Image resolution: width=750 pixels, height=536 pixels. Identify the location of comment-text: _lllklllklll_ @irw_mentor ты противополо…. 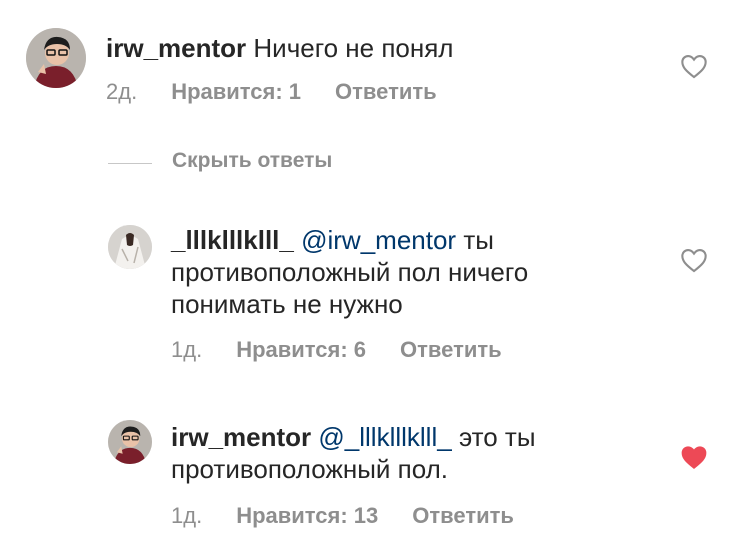
(349, 272).